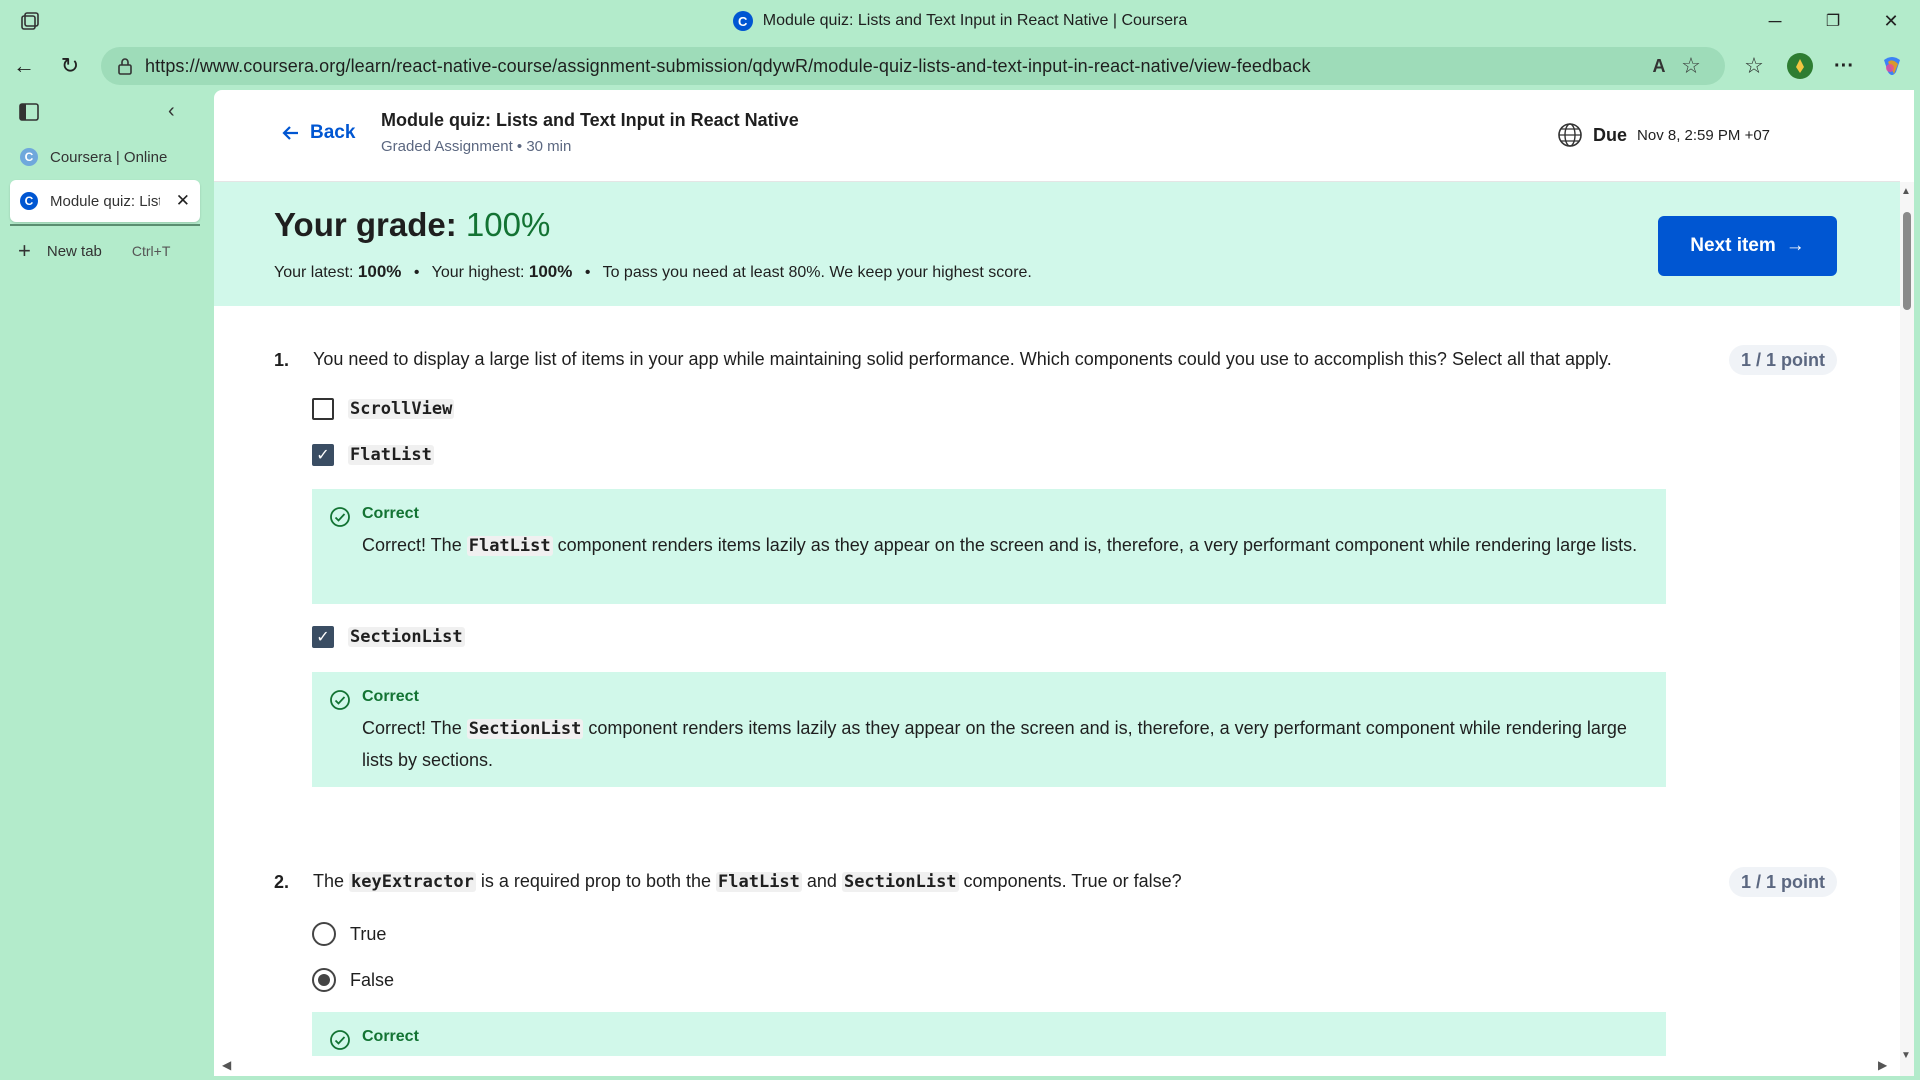 The width and height of the screenshot is (1920, 1080). I want to click on latest-label: Your latest:, so click(316, 272).